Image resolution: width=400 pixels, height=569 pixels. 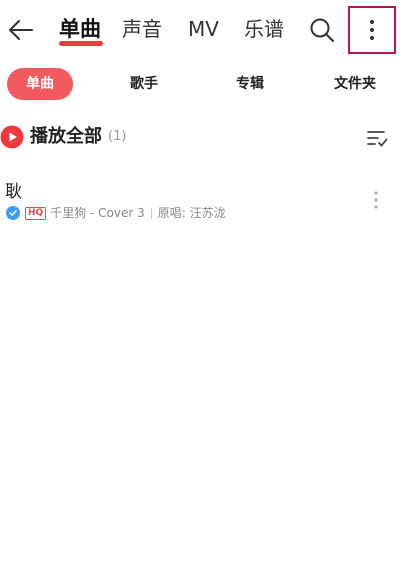 I want to click on back-button, so click(x=21, y=30).